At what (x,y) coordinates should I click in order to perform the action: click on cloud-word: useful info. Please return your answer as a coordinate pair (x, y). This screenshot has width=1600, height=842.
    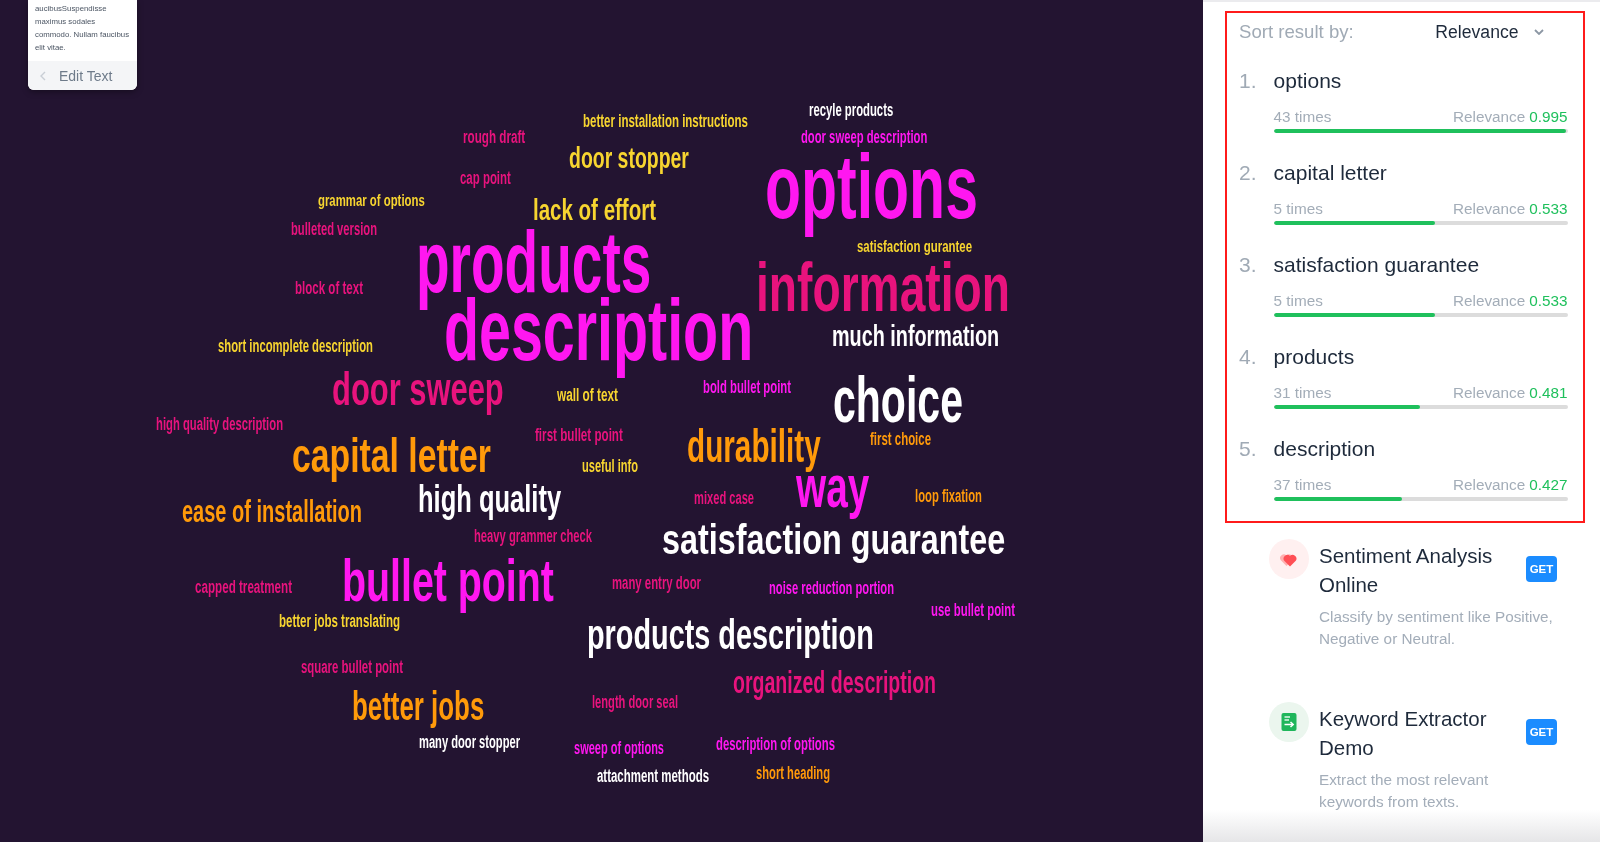
    Looking at the image, I should click on (610, 466).